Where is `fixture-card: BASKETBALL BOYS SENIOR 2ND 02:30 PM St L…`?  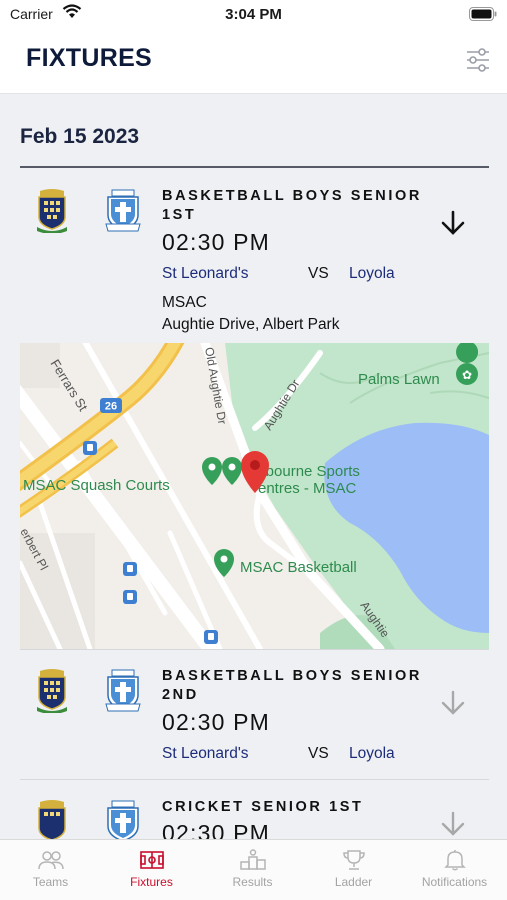
fixture-card: BASKETBALL BOYS SENIOR 2ND 02:30 PM St L… is located at coordinates (254, 717).